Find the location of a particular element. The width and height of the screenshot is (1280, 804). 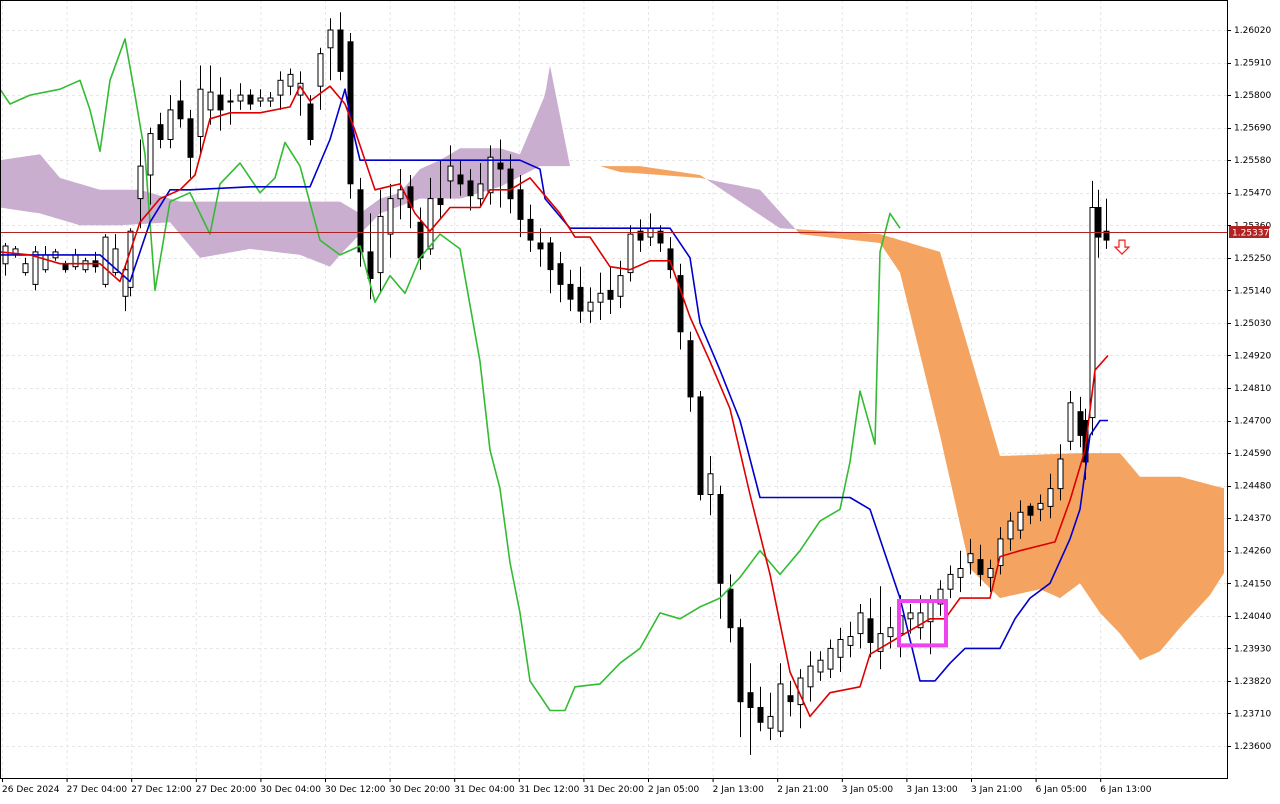

x-tick-label: 30 Dec 04:00 is located at coordinates (290, 790).